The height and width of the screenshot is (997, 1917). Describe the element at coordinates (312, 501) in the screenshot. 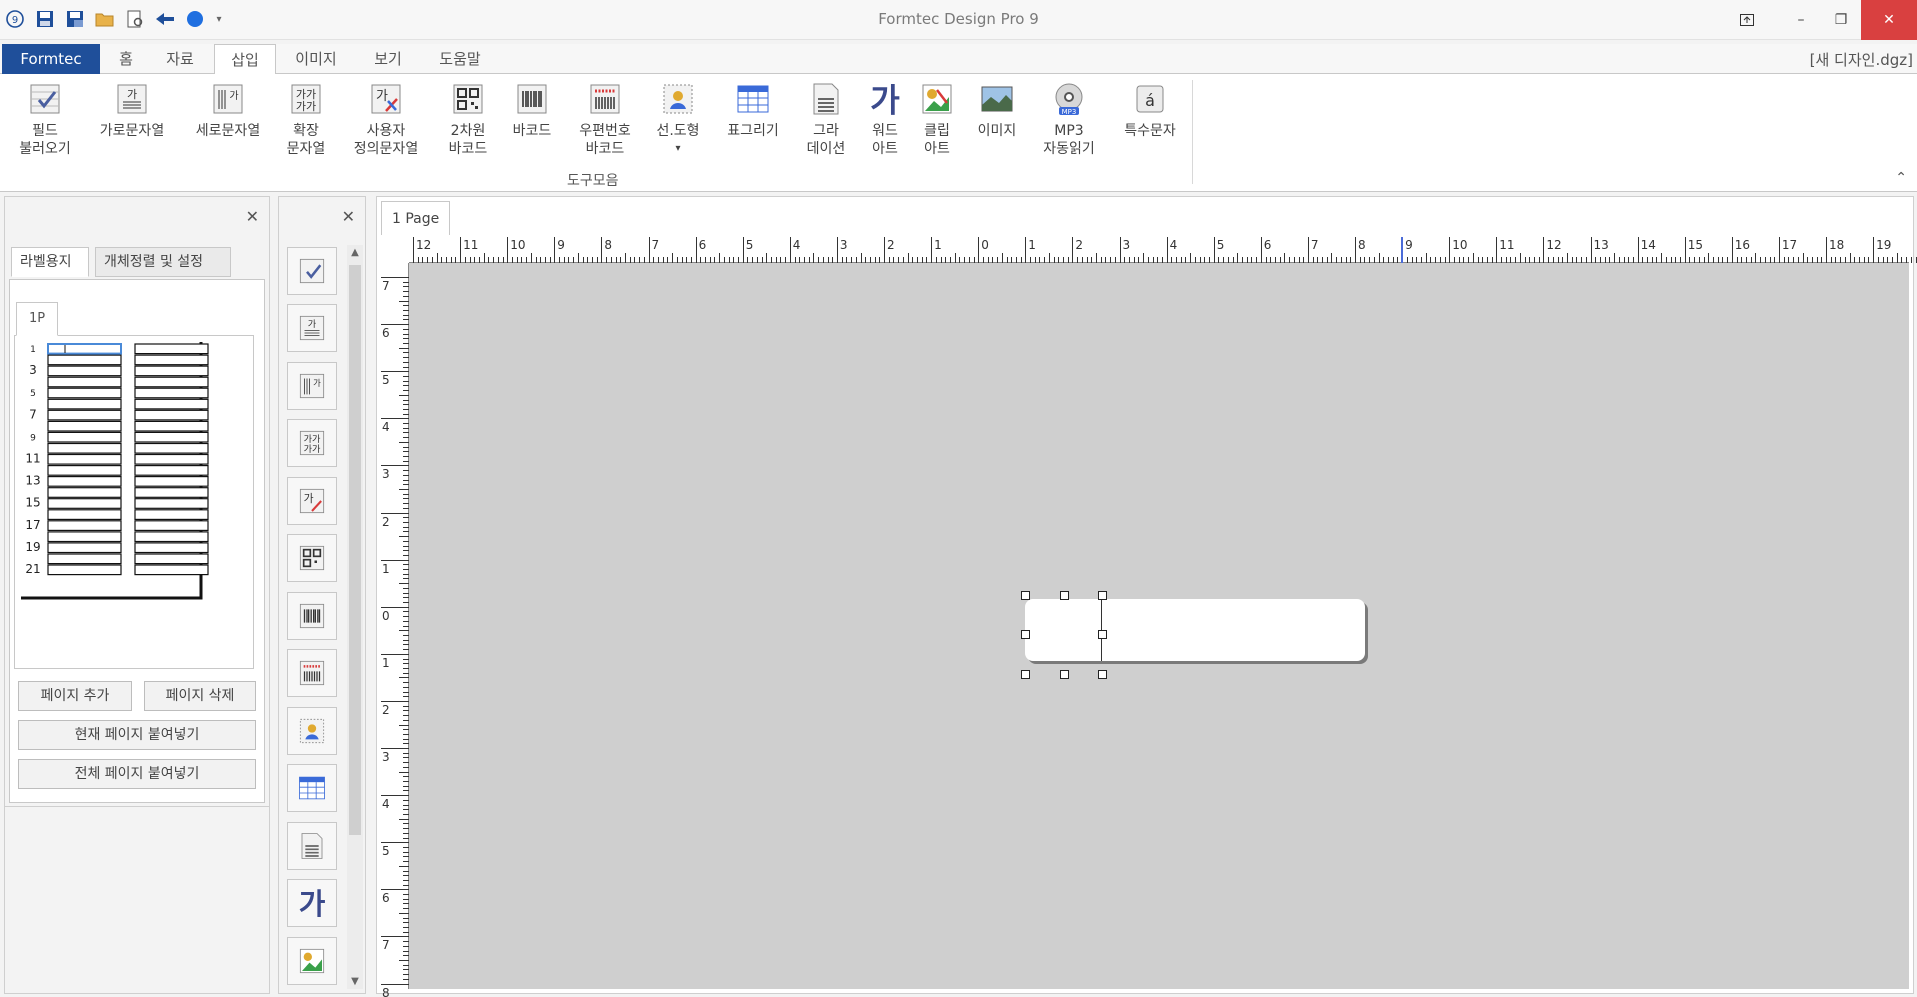

I see `tool-custom-text: 가` at that location.